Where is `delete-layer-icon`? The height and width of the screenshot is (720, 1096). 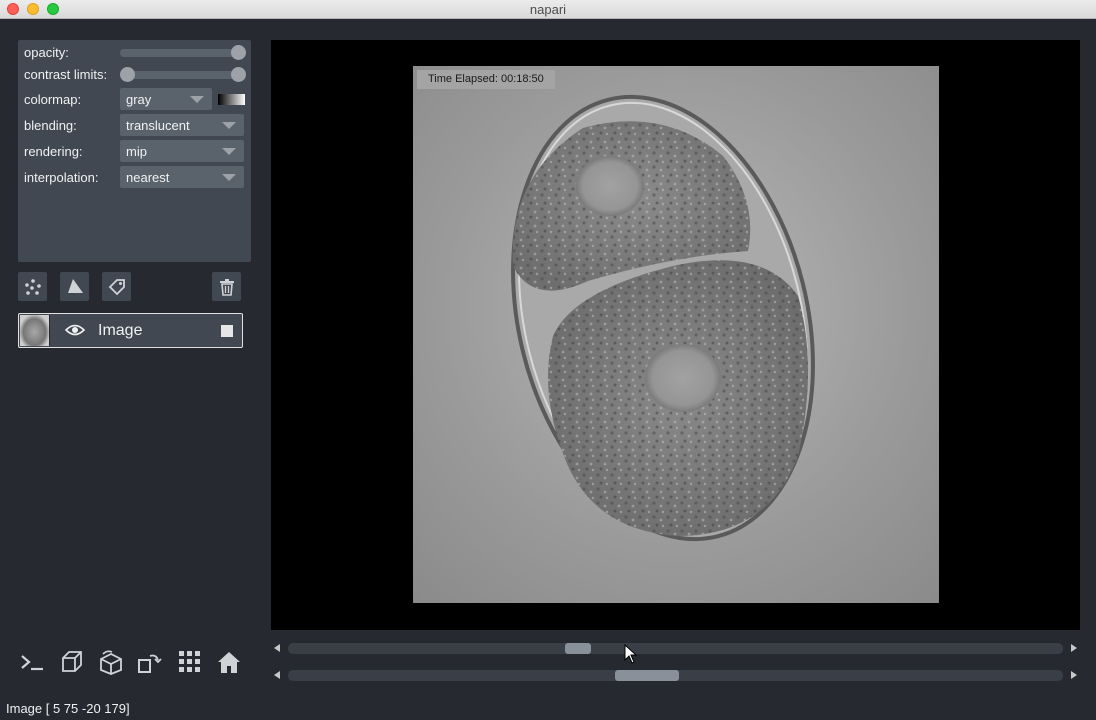 delete-layer-icon is located at coordinates (226, 287).